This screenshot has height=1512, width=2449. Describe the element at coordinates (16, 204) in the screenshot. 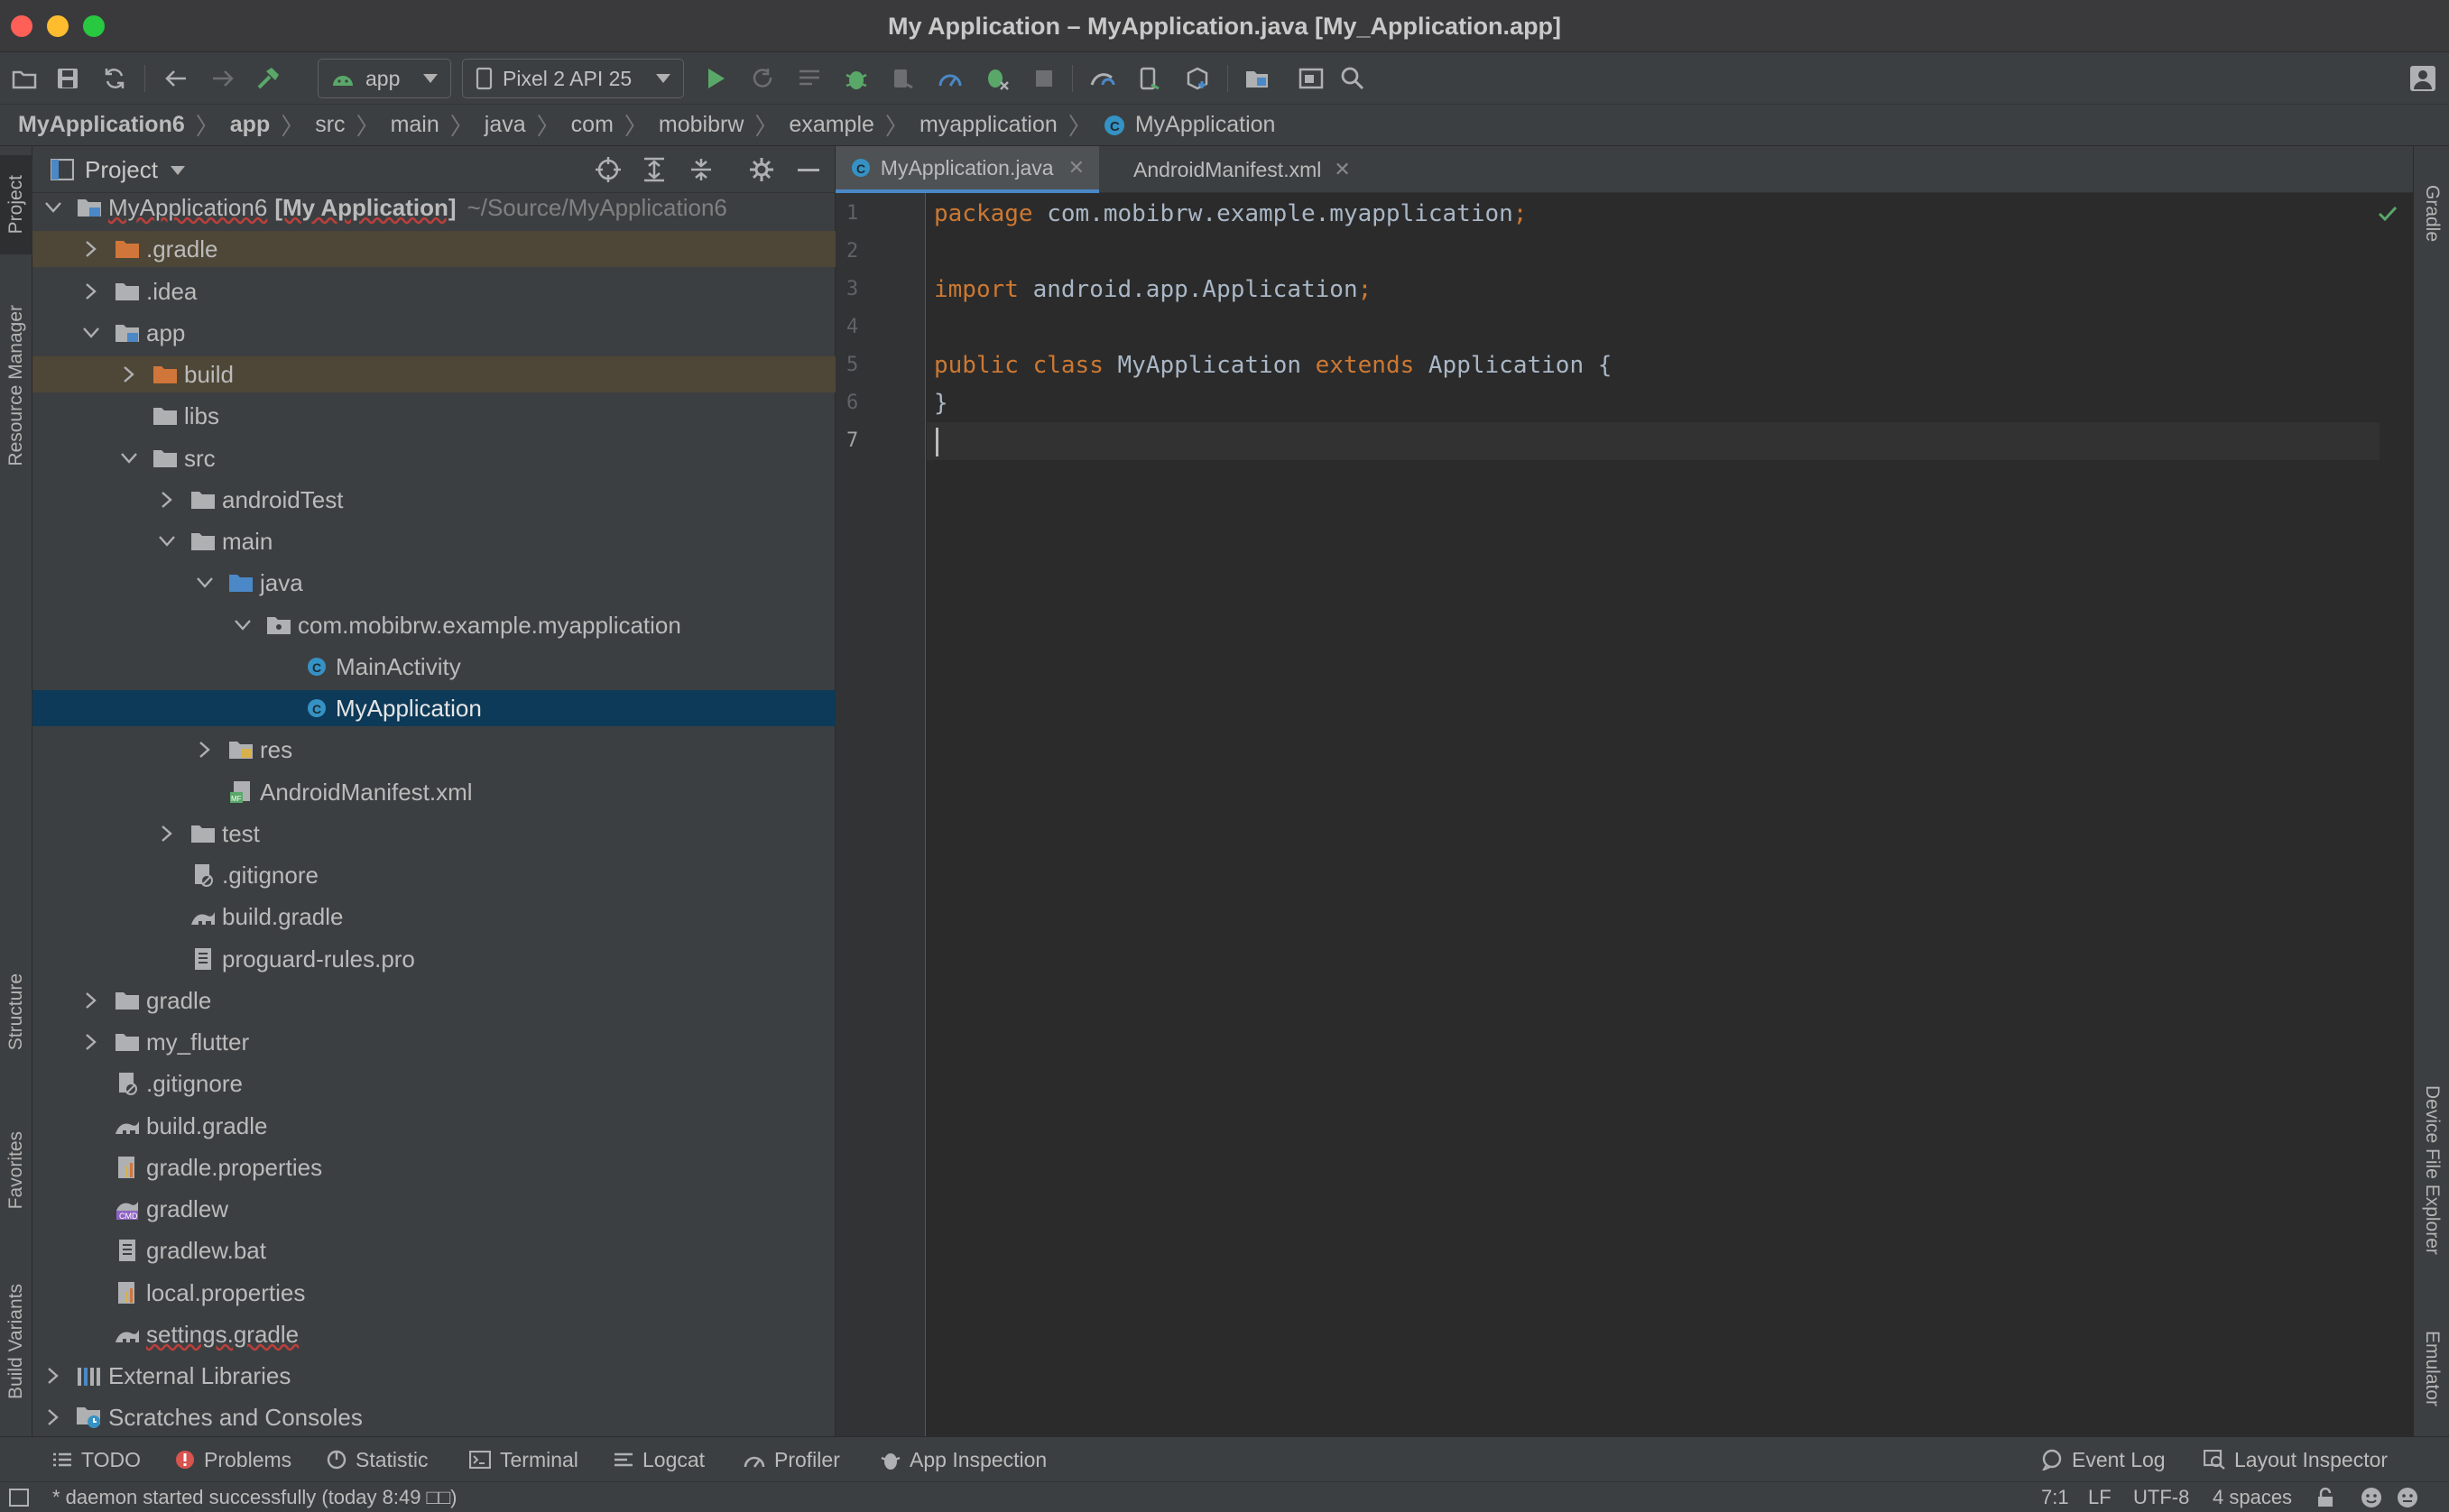

I see `tool-tab-project: Project` at that location.